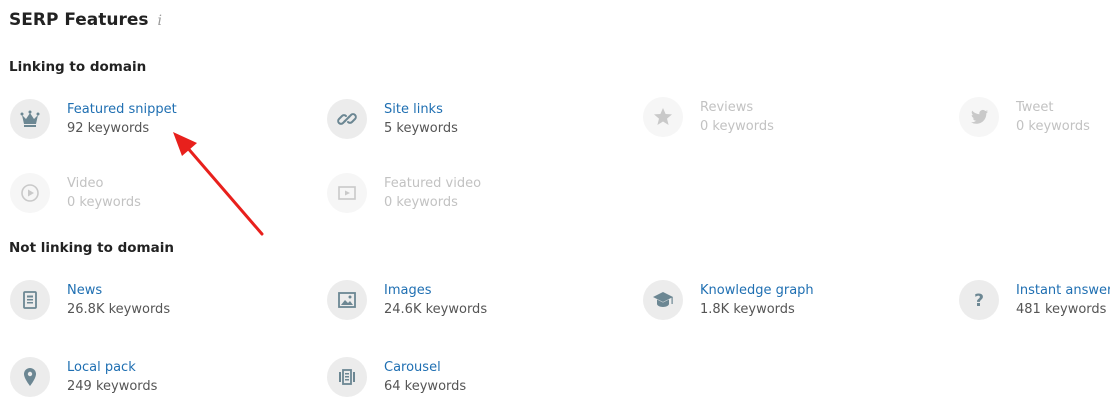 The width and height of the screenshot is (1110, 397). I want to click on title-text: SERP Features, so click(79, 20).